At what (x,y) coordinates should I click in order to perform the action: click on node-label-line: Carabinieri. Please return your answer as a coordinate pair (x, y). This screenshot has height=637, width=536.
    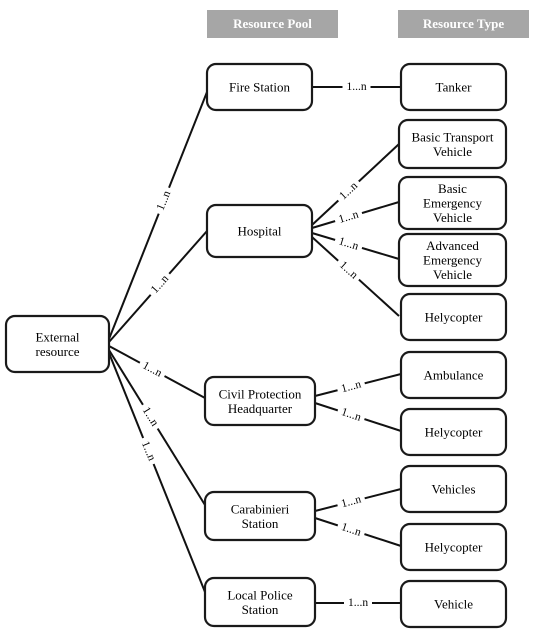
    Looking at the image, I should click on (260, 508).